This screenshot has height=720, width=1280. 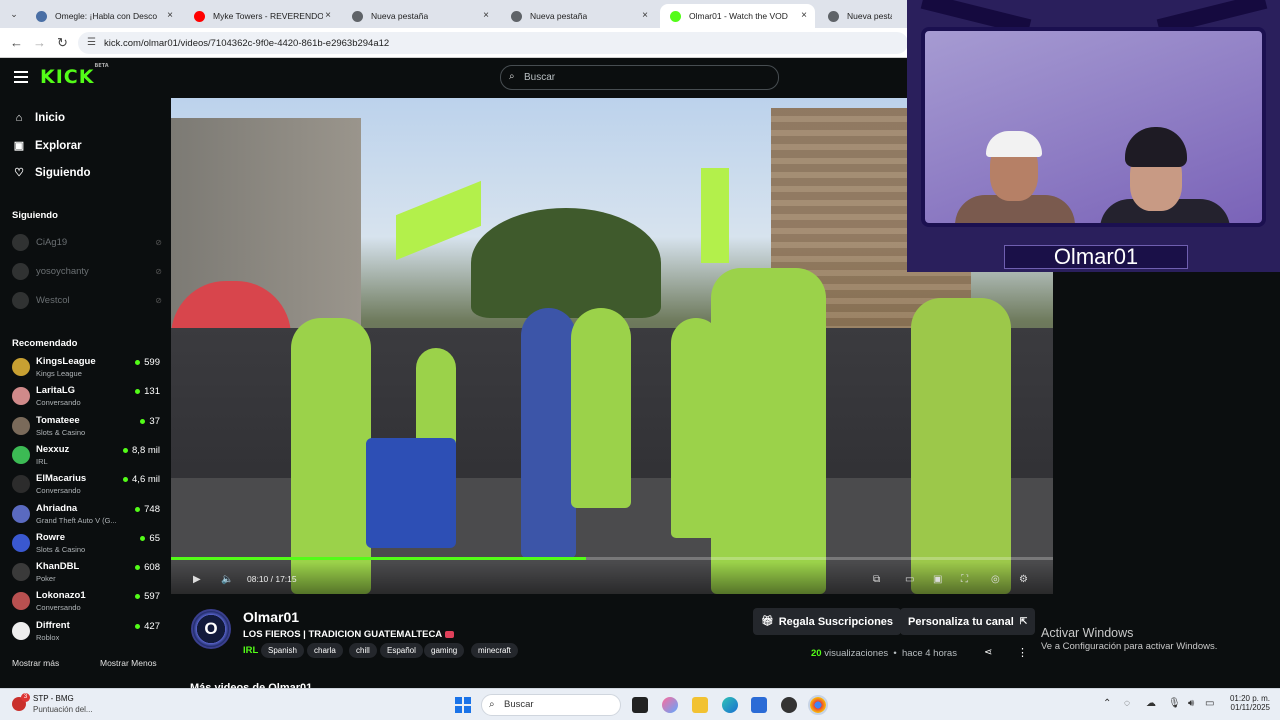 What do you see at coordinates (14, 14) in the screenshot?
I see `tab-search-chevron-icon: ⌄` at bounding box center [14, 14].